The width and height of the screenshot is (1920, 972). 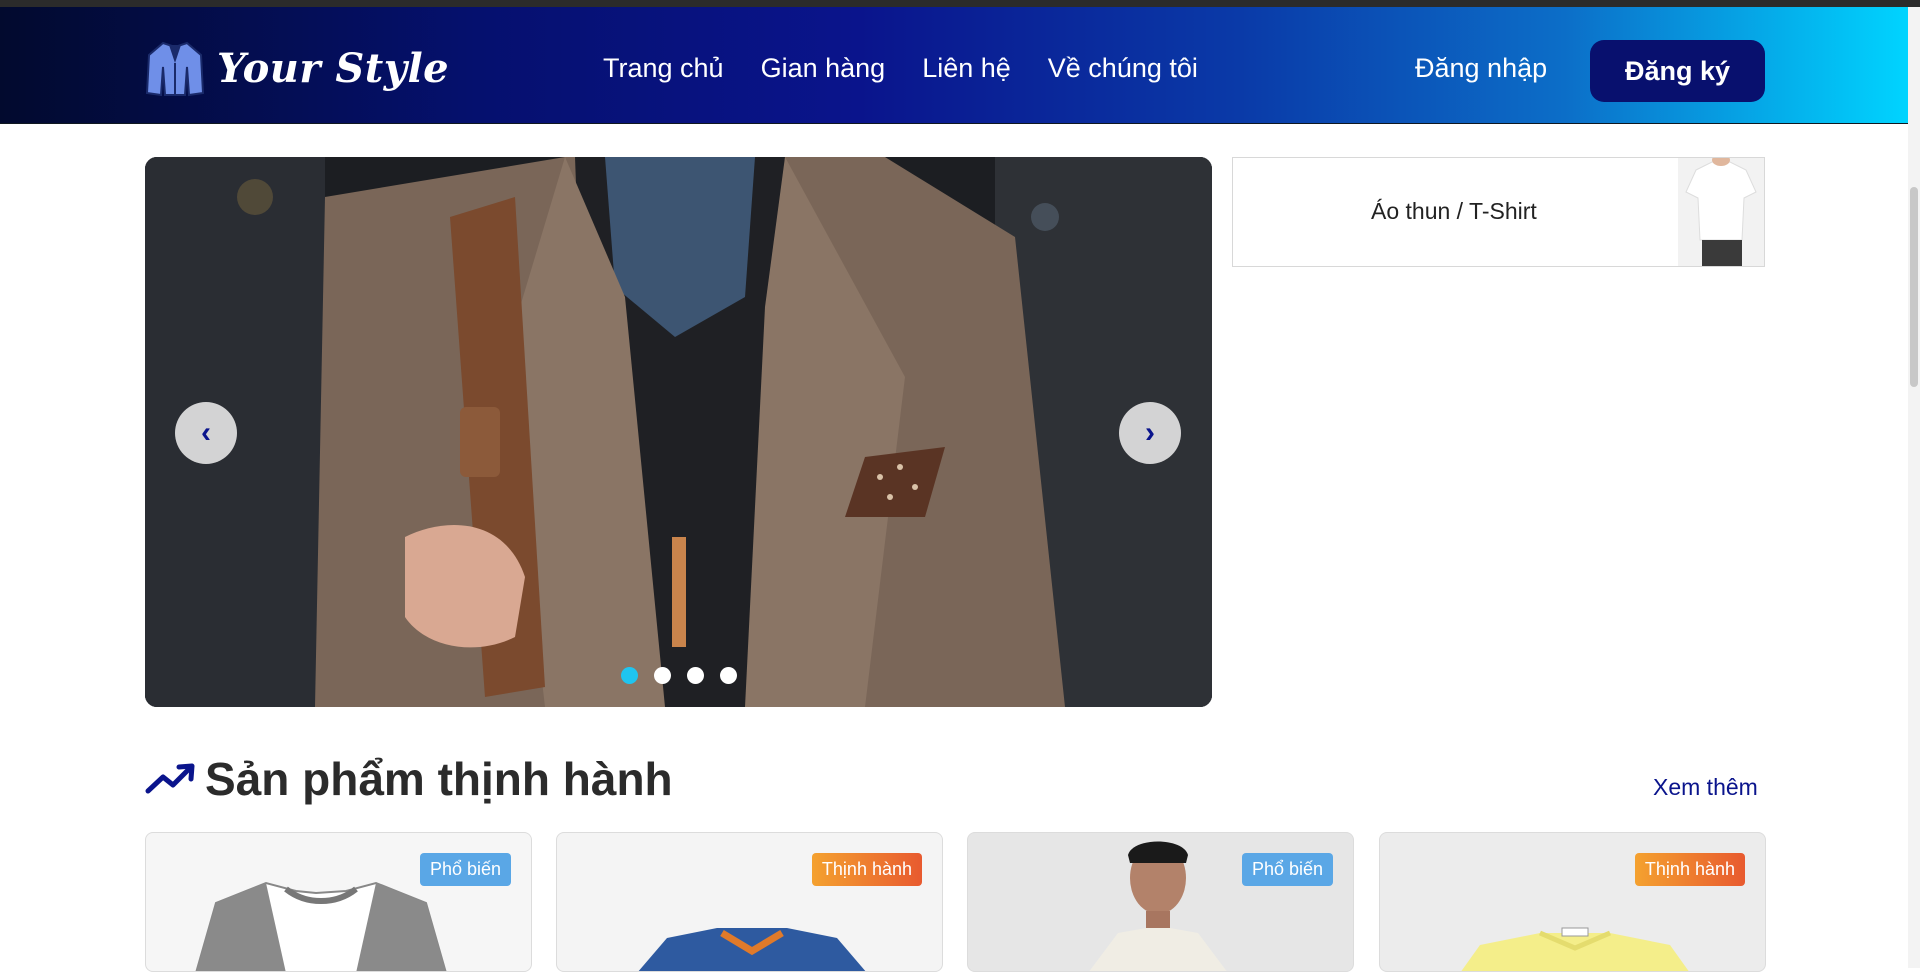 I want to click on section-heading: Sản phẩm thịnh hành, so click(x=439, y=779).